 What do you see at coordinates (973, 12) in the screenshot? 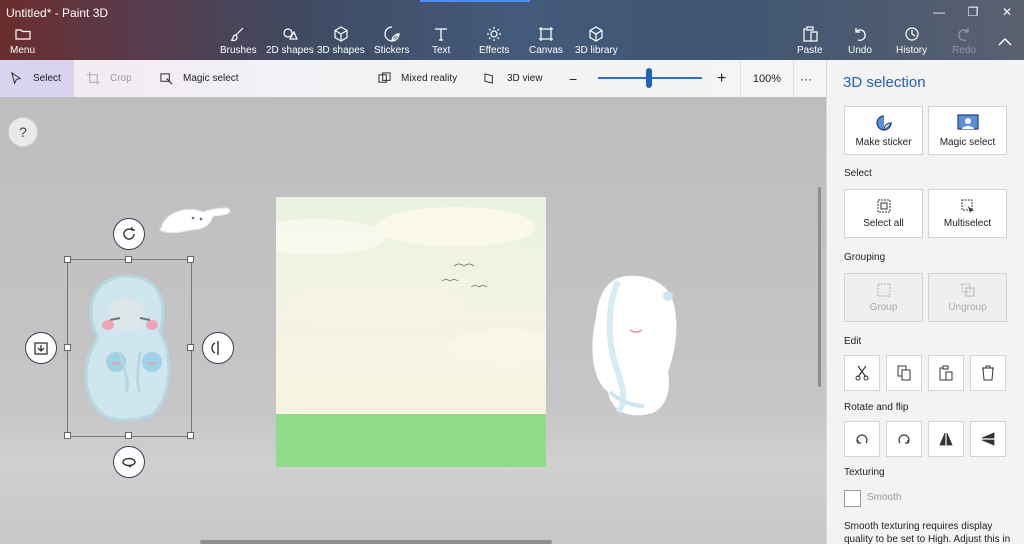
I see `maximize-button: ❐` at bounding box center [973, 12].